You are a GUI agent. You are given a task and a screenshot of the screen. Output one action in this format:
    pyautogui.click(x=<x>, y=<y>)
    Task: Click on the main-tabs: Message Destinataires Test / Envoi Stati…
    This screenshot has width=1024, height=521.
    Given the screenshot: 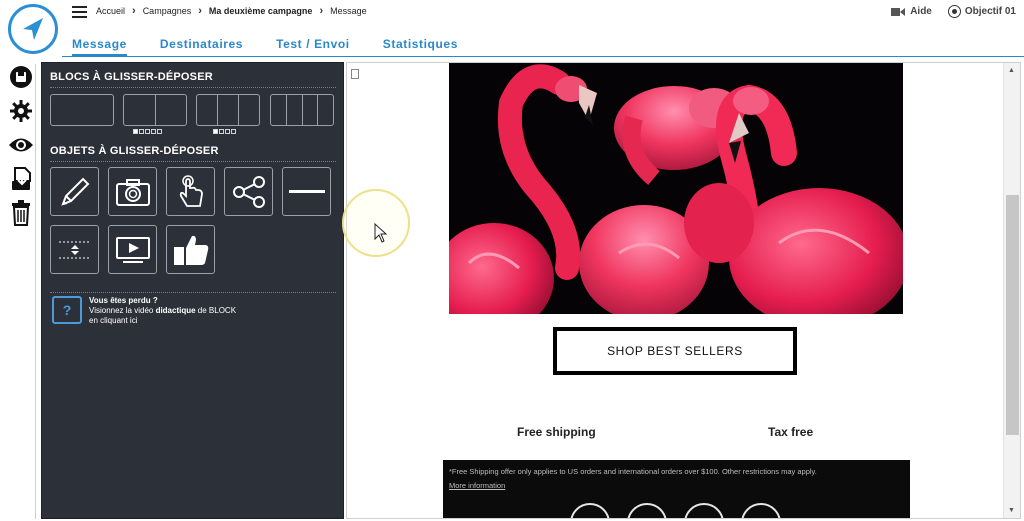 What is the action you would take?
    pyautogui.click(x=281, y=47)
    